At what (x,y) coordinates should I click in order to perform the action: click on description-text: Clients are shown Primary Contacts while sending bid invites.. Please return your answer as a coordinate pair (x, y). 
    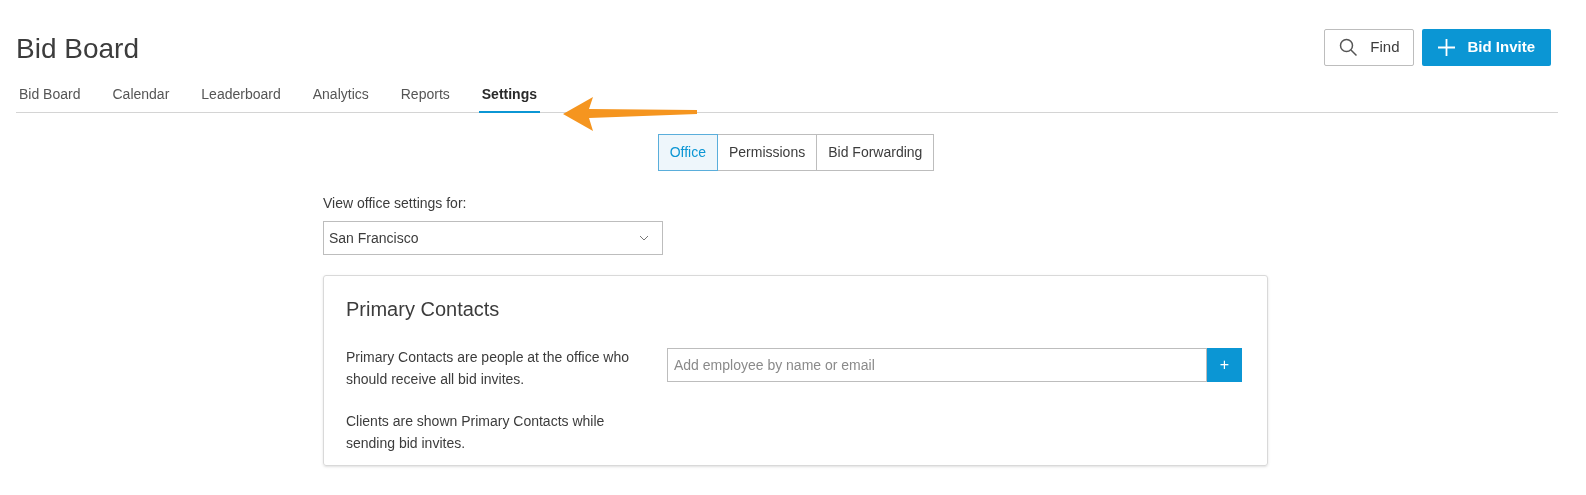
    Looking at the image, I should click on (476, 432).